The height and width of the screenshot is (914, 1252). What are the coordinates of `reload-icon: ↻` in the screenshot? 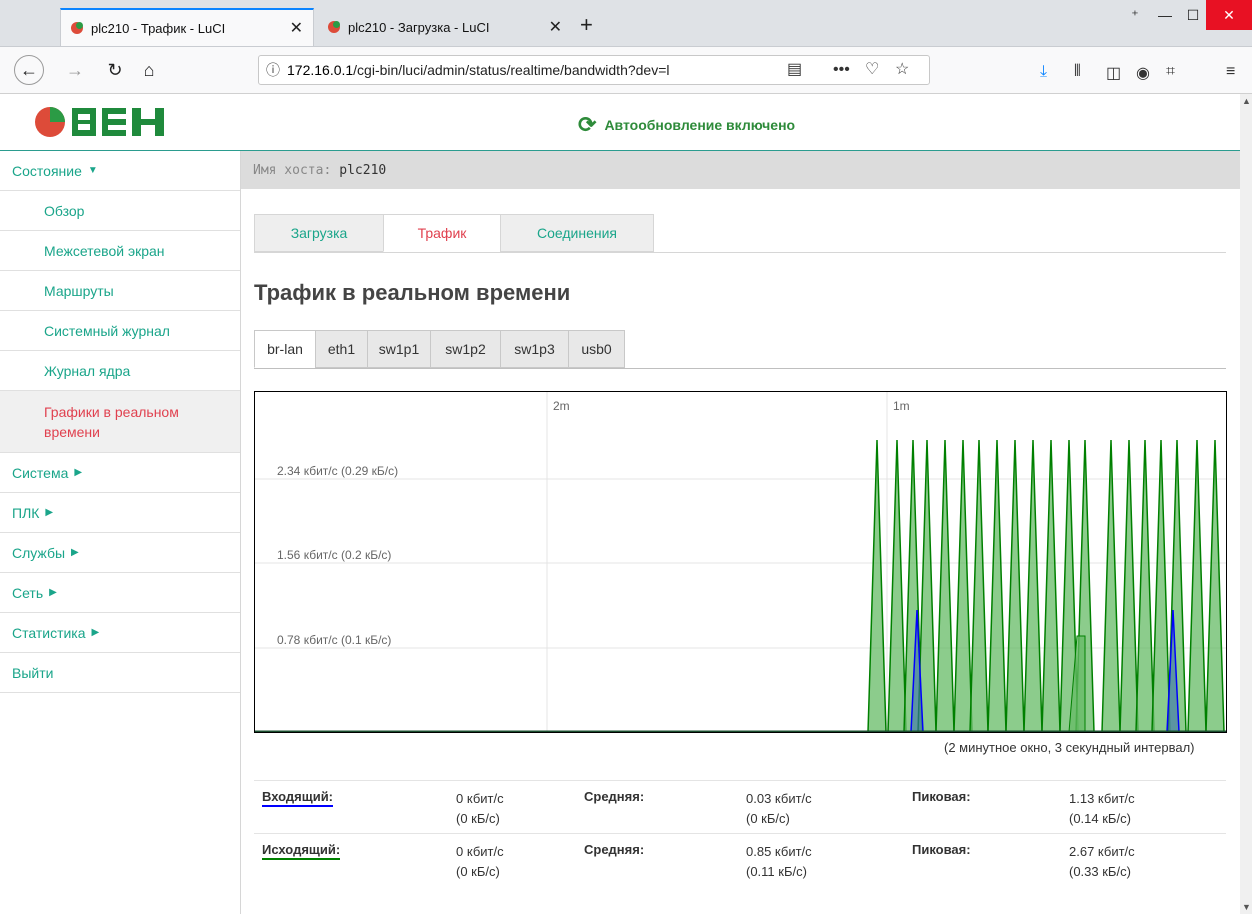 It's located at (115, 70).